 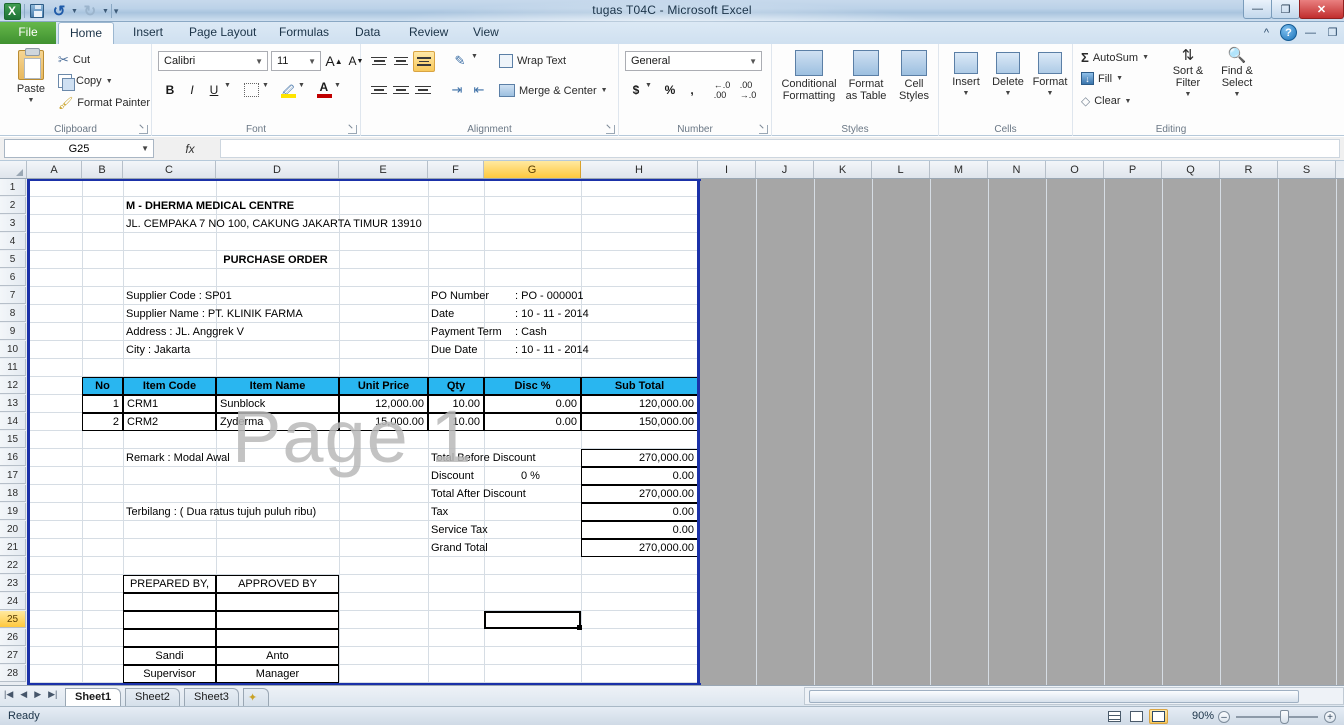 I want to click on italic-button: I, so click(x=192, y=90).